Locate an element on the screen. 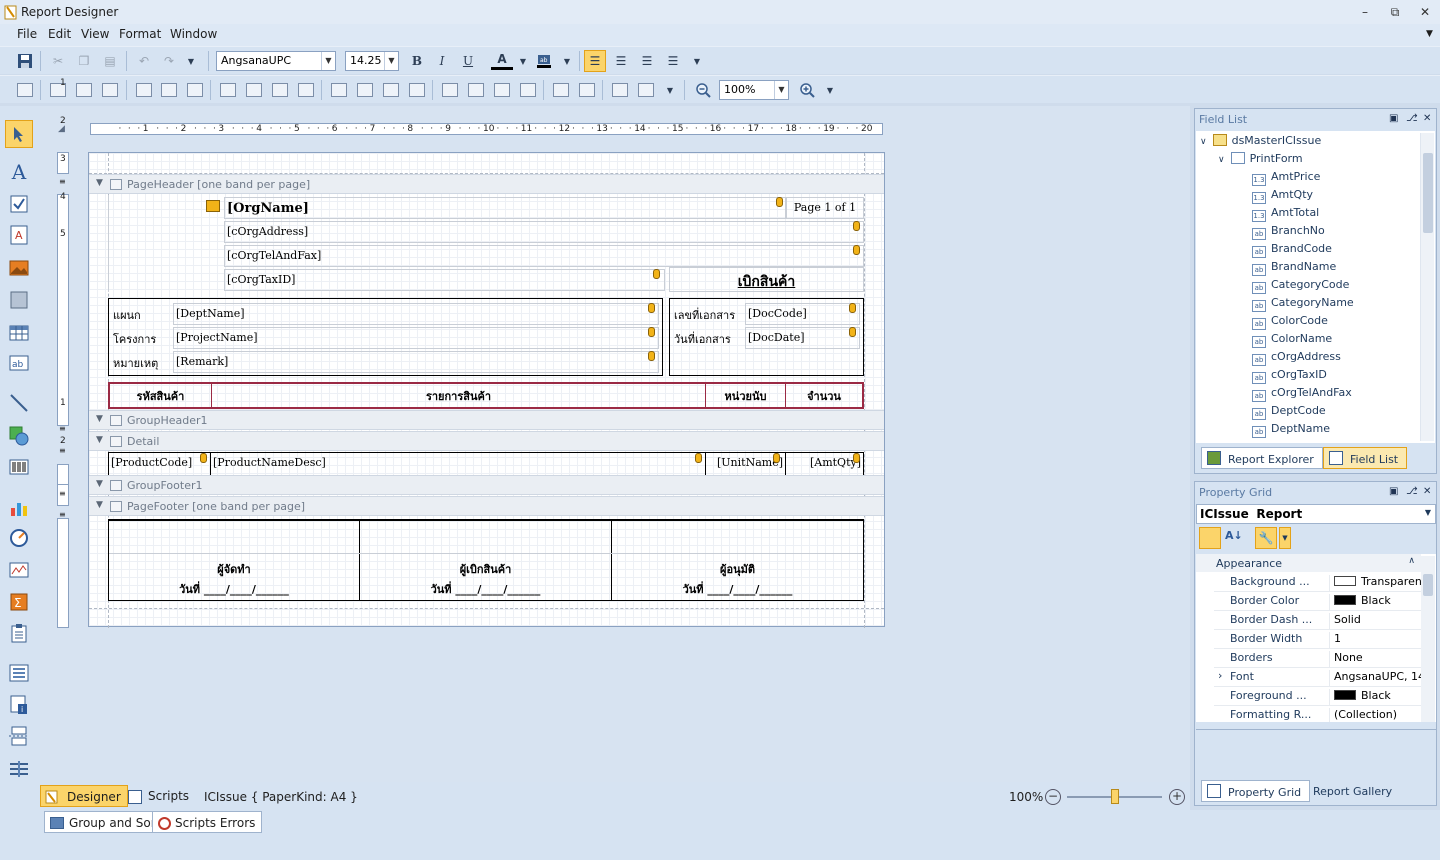  center-vertically-icon is located at coordinates (587, 90).